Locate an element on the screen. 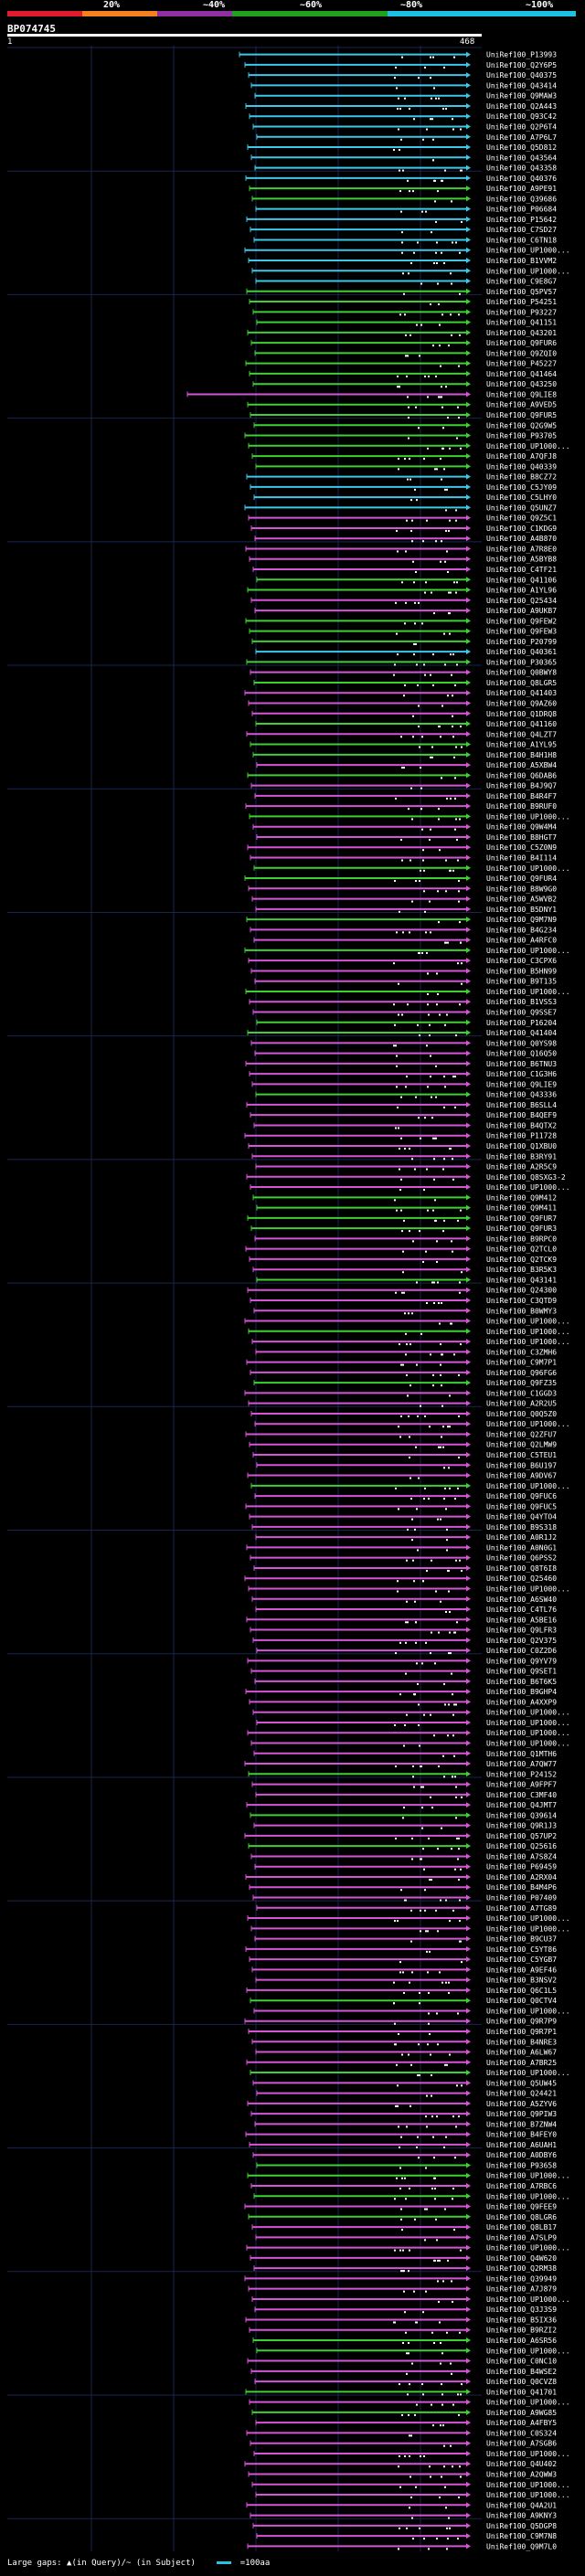  hit-row: UniRef100_C4TL76 is located at coordinates (406, 1610).